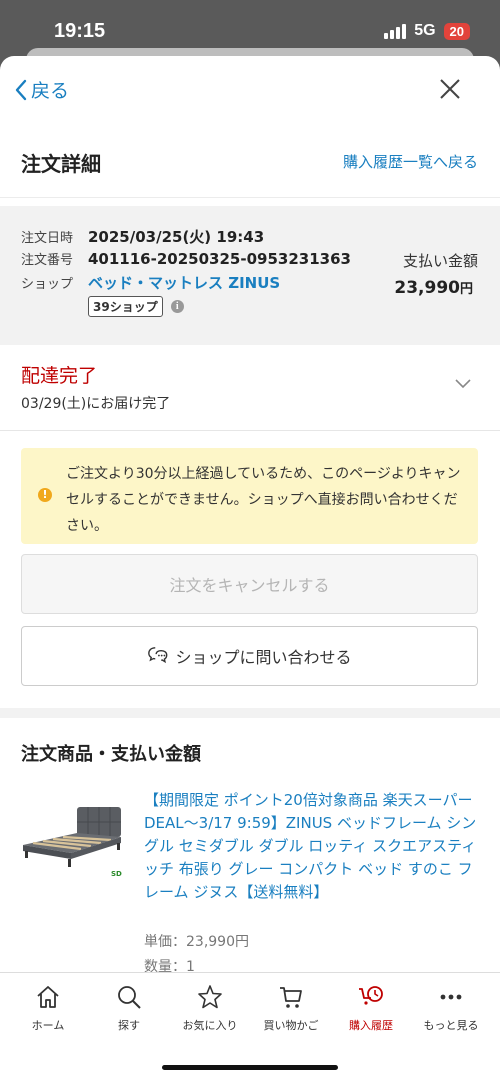 This screenshot has width=500, height=1080. What do you see at coordinates (129, 997) in the screenshot?
I see `search-icon` at bounding box center [129, 997].